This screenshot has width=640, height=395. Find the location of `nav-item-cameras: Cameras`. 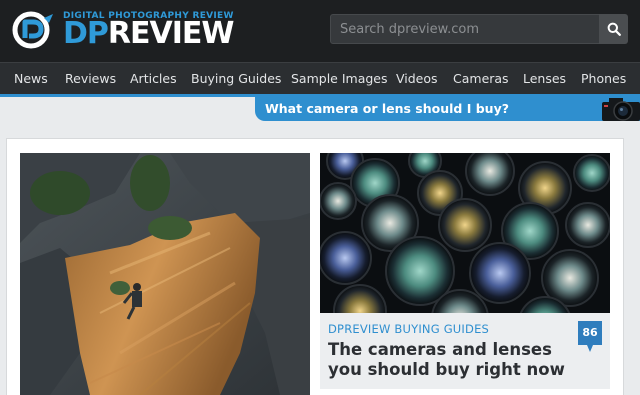

nav-item-cameras: Cameras is located at coordinates (481, 78).